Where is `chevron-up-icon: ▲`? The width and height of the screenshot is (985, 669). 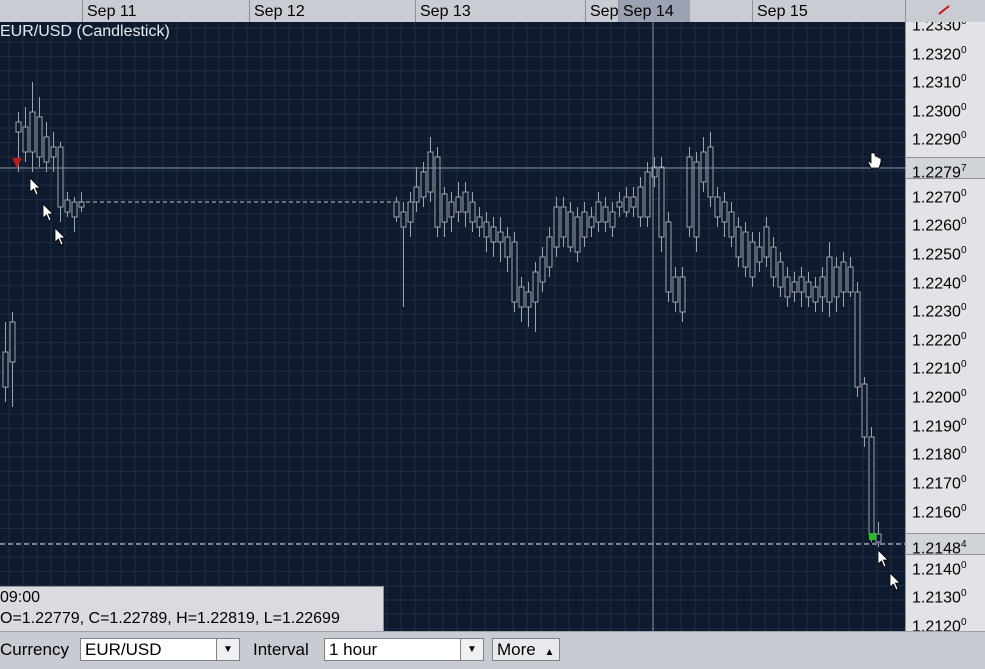 chevron-up-icon: ▲ is located at coordinates (549, 652).